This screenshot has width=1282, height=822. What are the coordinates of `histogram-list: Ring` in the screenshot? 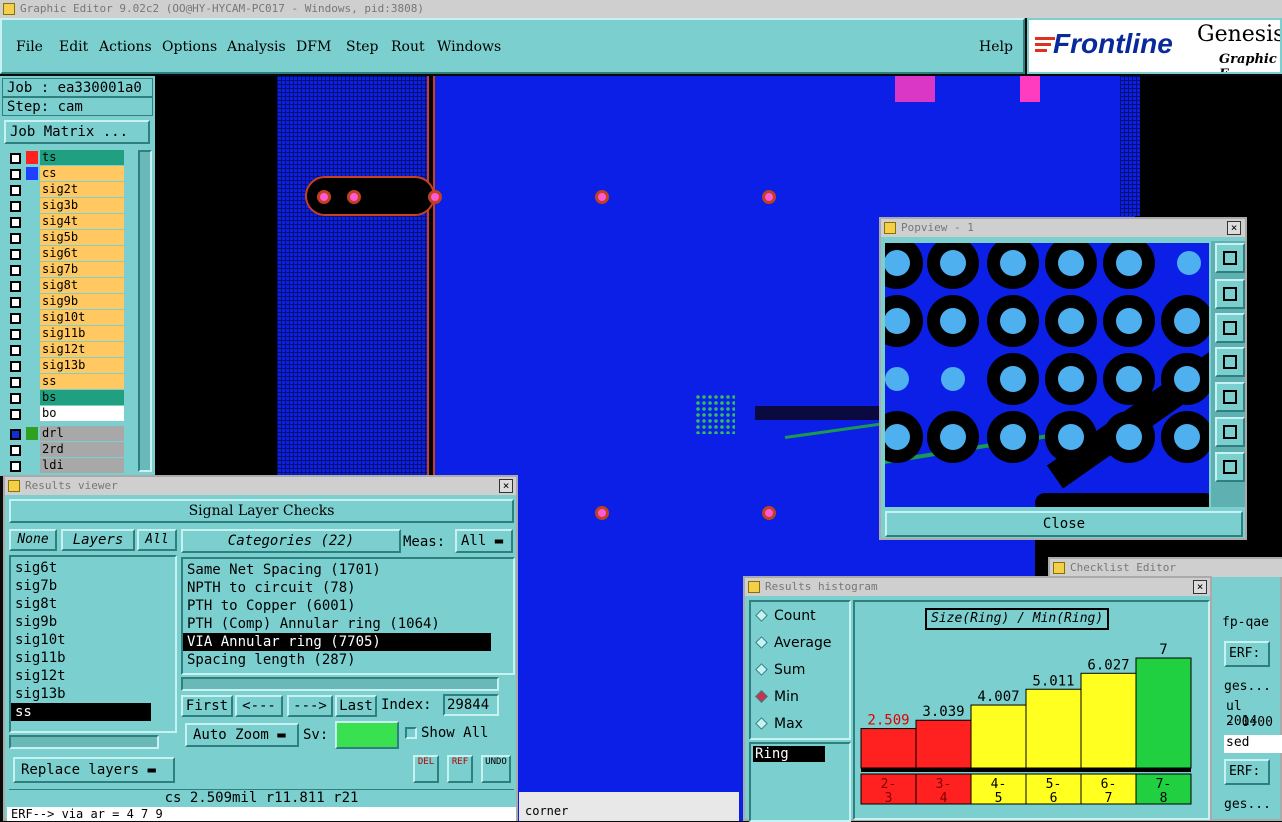 It's located at (800, 782).